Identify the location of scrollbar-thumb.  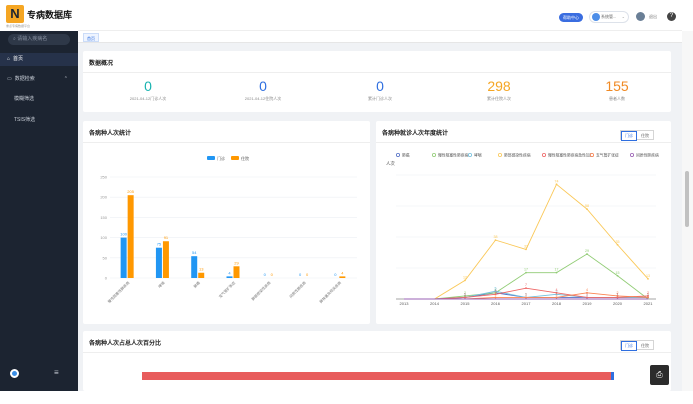
(687, 199).